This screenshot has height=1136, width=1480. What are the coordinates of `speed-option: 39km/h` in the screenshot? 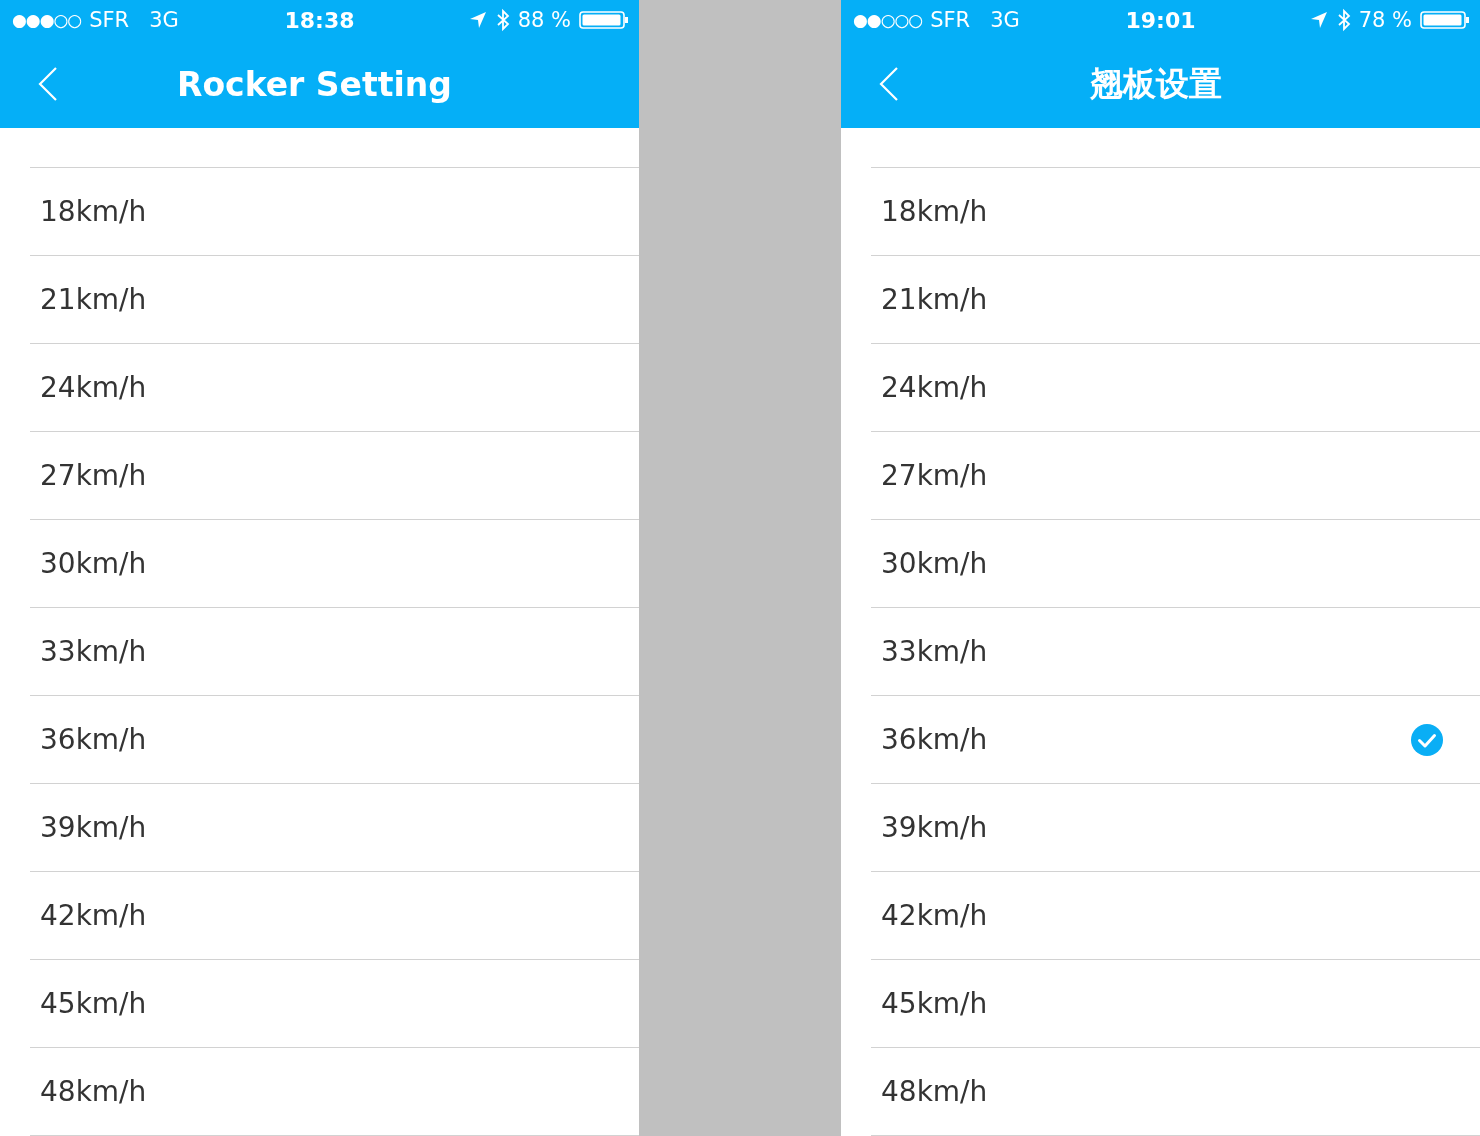 It's located at (1175, 828).